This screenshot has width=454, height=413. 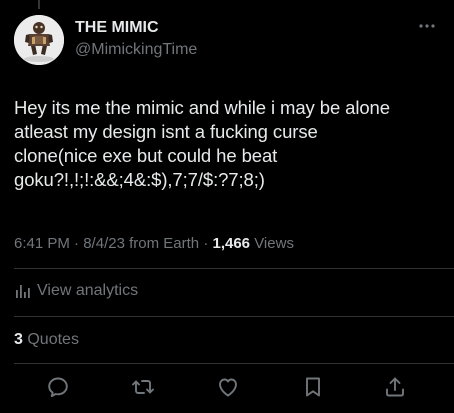 I want to click on figure-avatar-icon, so click(x=39, y=40).